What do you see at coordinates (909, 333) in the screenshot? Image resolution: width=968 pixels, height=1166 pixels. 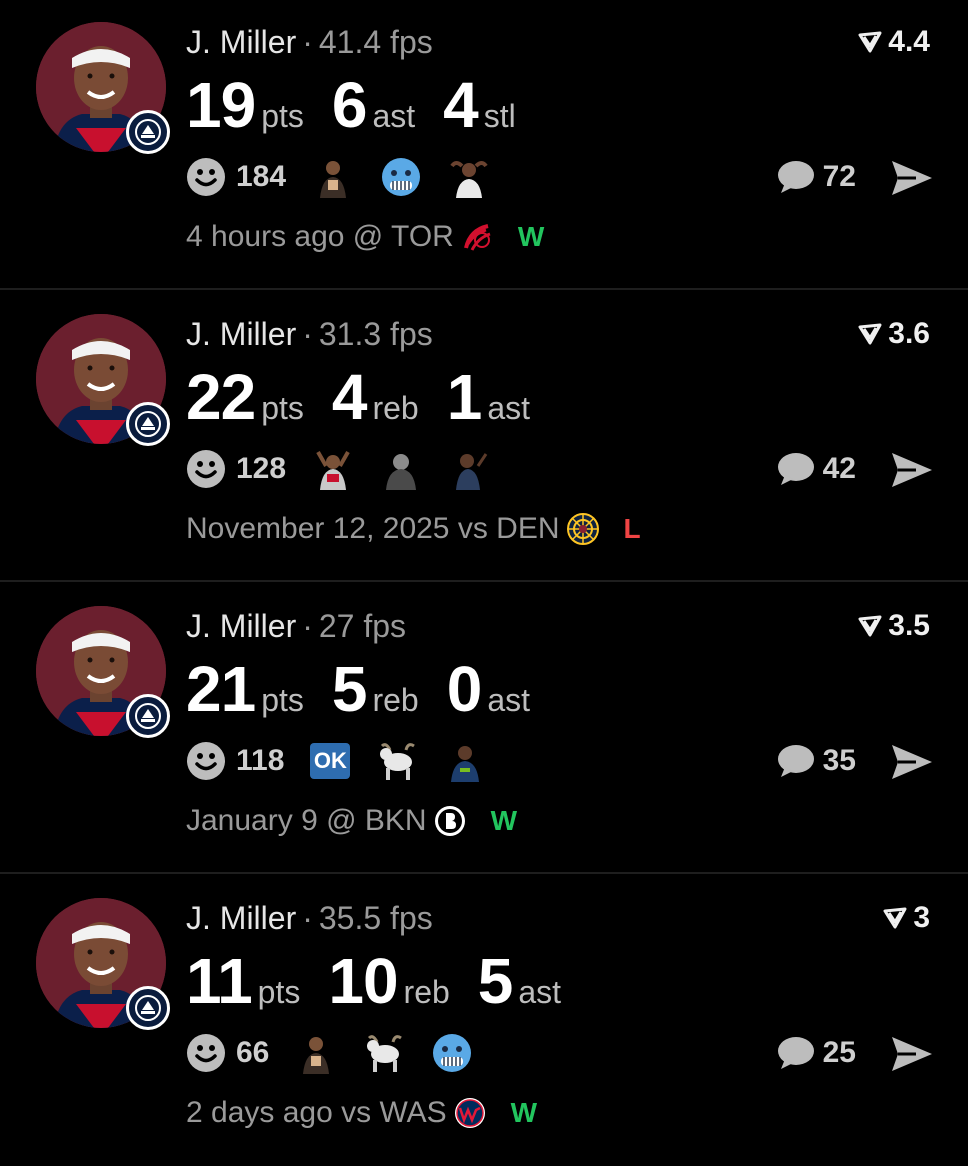 I see `rating-value: 3.6` at bounding box center [909, 333].